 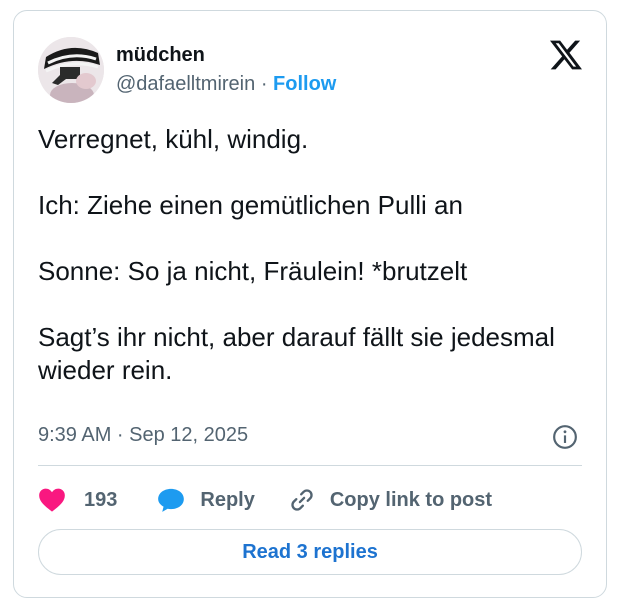 What do you see at coordinates (304, 84) in the screenshot?
I see `follow-button: Follow` at bounding box center [304, 84].